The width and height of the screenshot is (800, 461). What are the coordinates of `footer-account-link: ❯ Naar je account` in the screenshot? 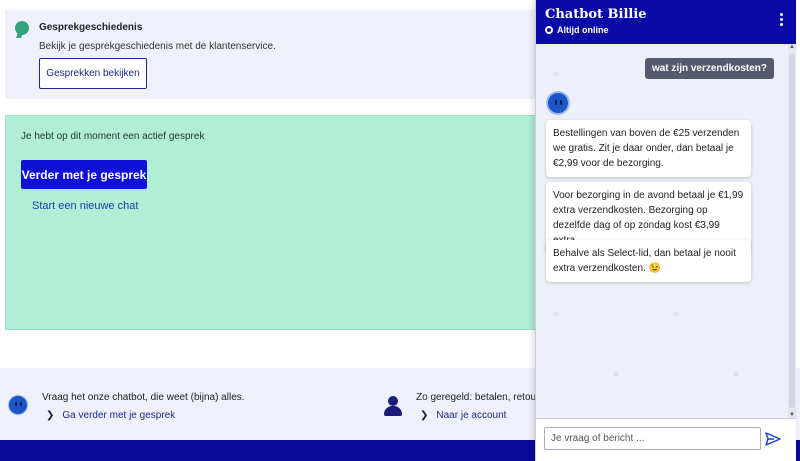 It's located at (463, 415).